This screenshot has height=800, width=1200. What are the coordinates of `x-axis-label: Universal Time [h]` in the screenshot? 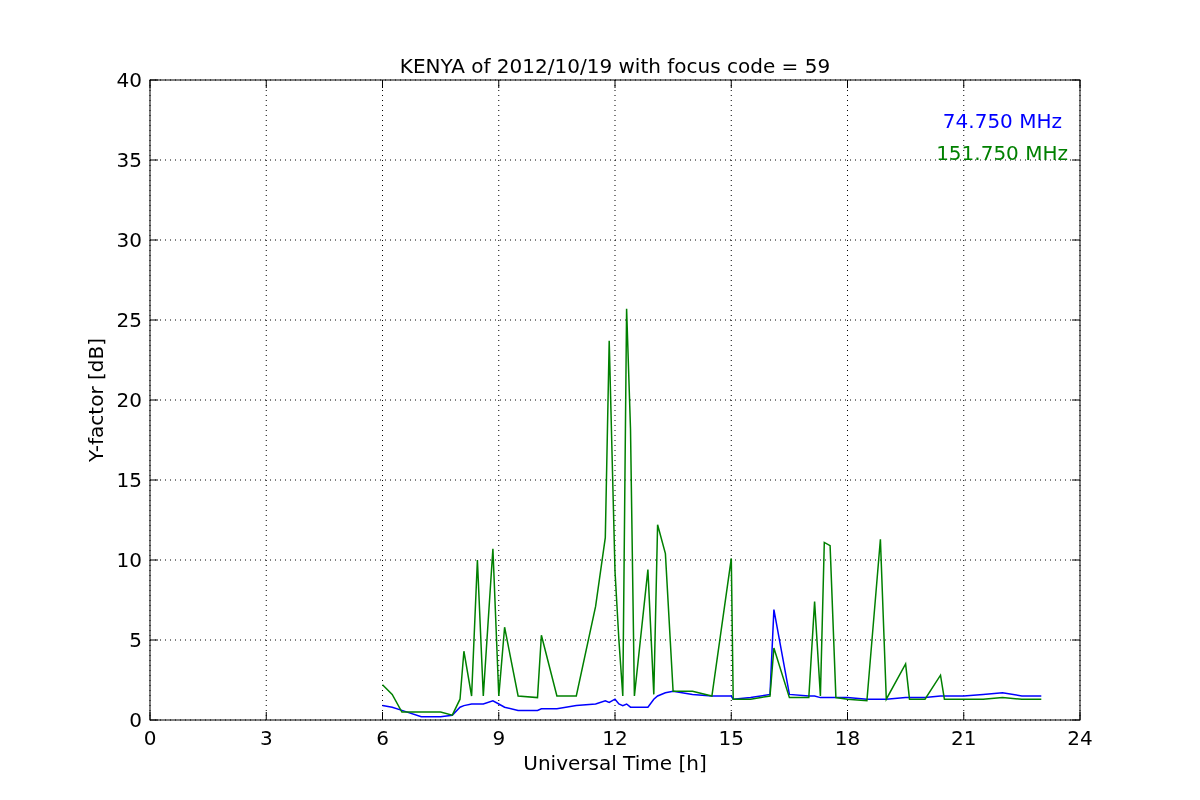 It's located at (615, 763).